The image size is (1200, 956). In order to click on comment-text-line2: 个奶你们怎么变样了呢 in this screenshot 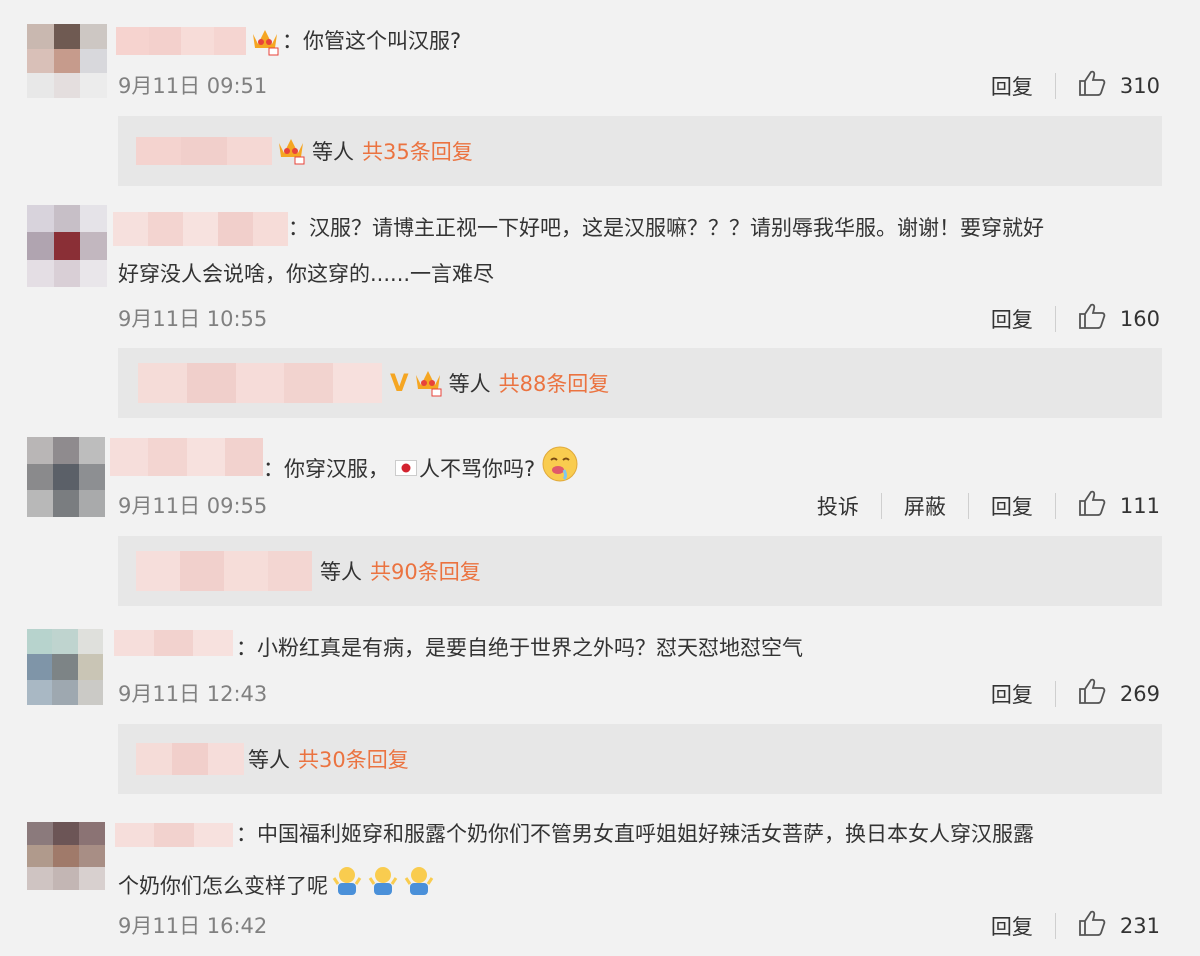, I will do `click(277, 885)`.